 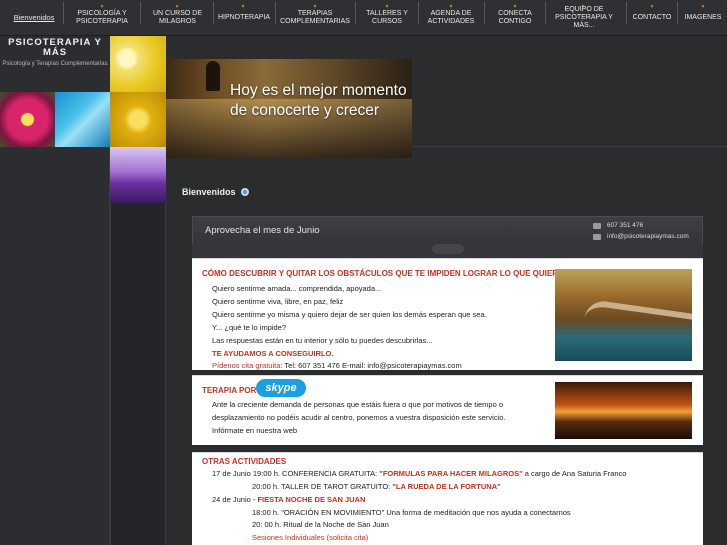 I want to click on card-heading: OTRAS ACTIVIDADES, so click(x=244, y=461).